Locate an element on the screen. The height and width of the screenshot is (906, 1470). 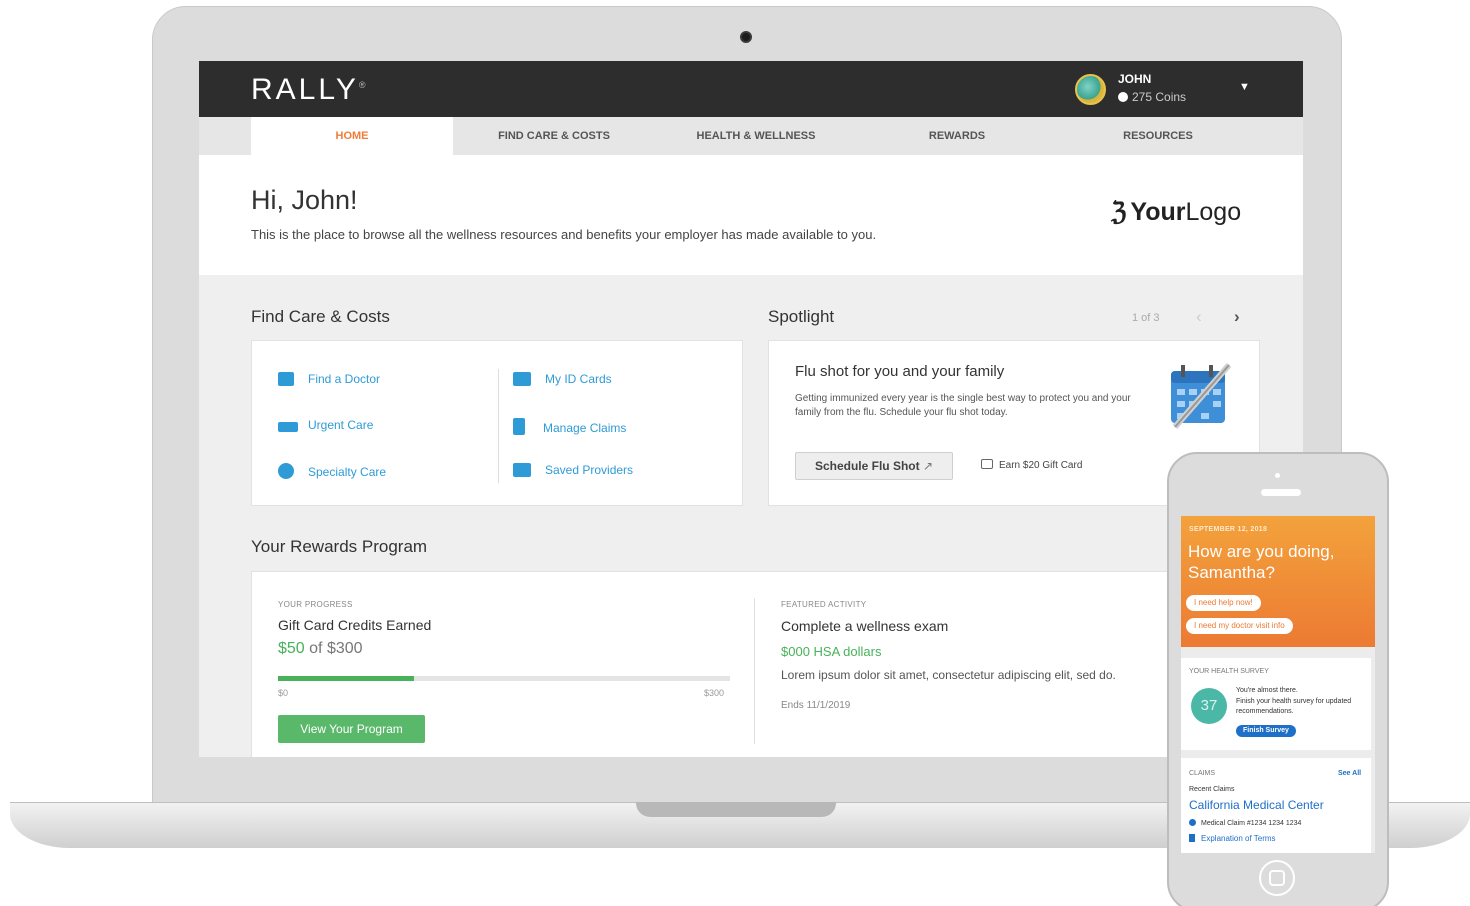
tab-home: HOME is located at coordinates (352, 136).